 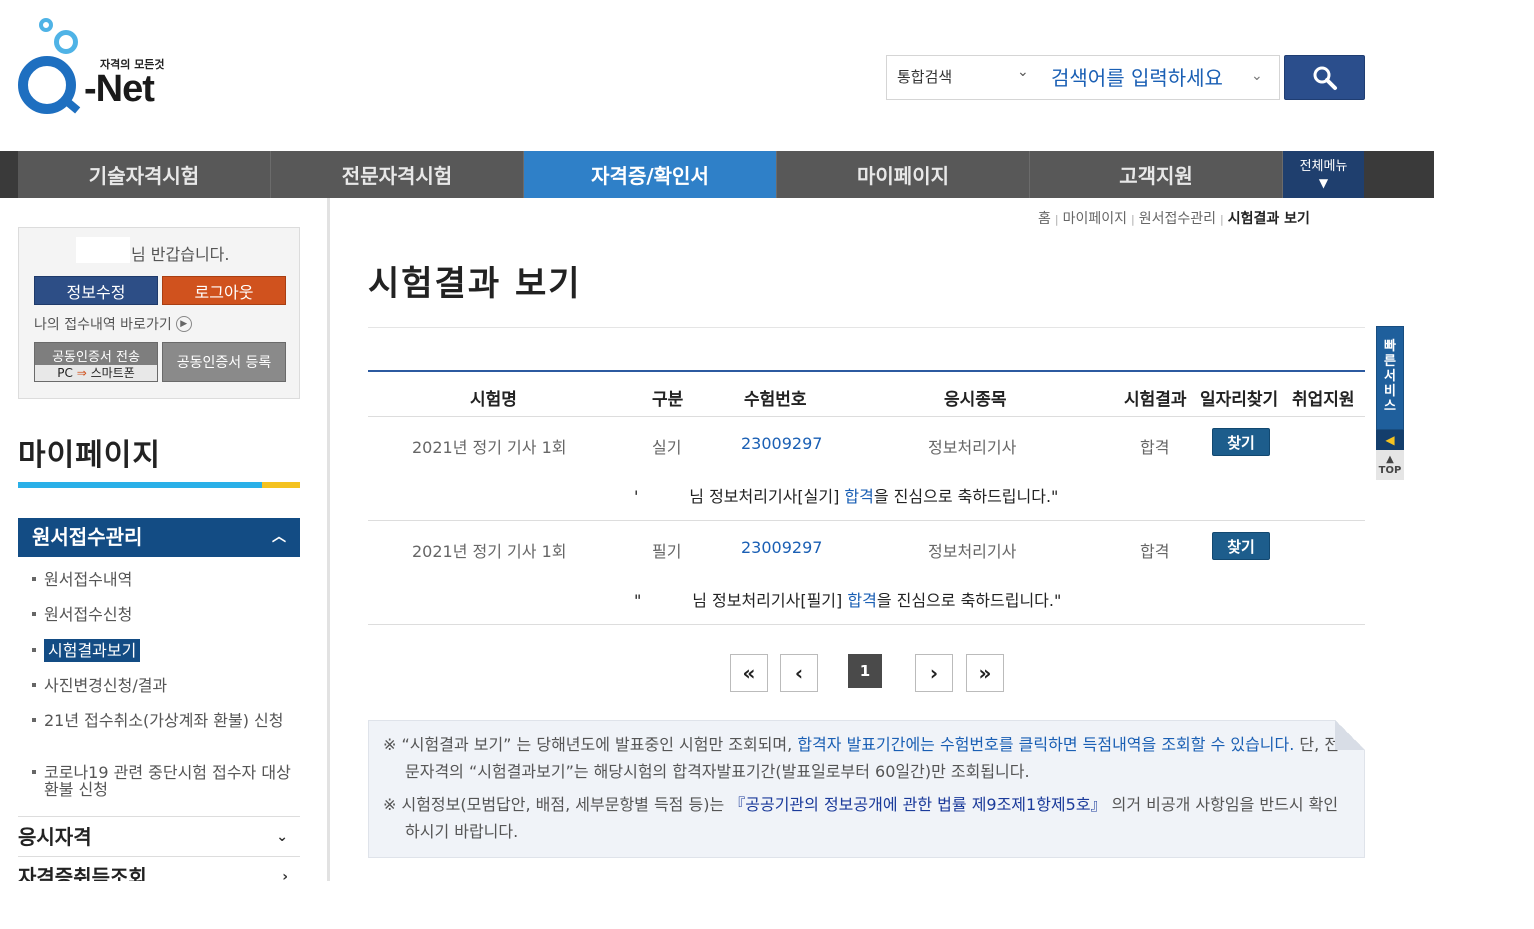 I want to click on sidebar-title: 마이페이지, so click(x=89, y=455).